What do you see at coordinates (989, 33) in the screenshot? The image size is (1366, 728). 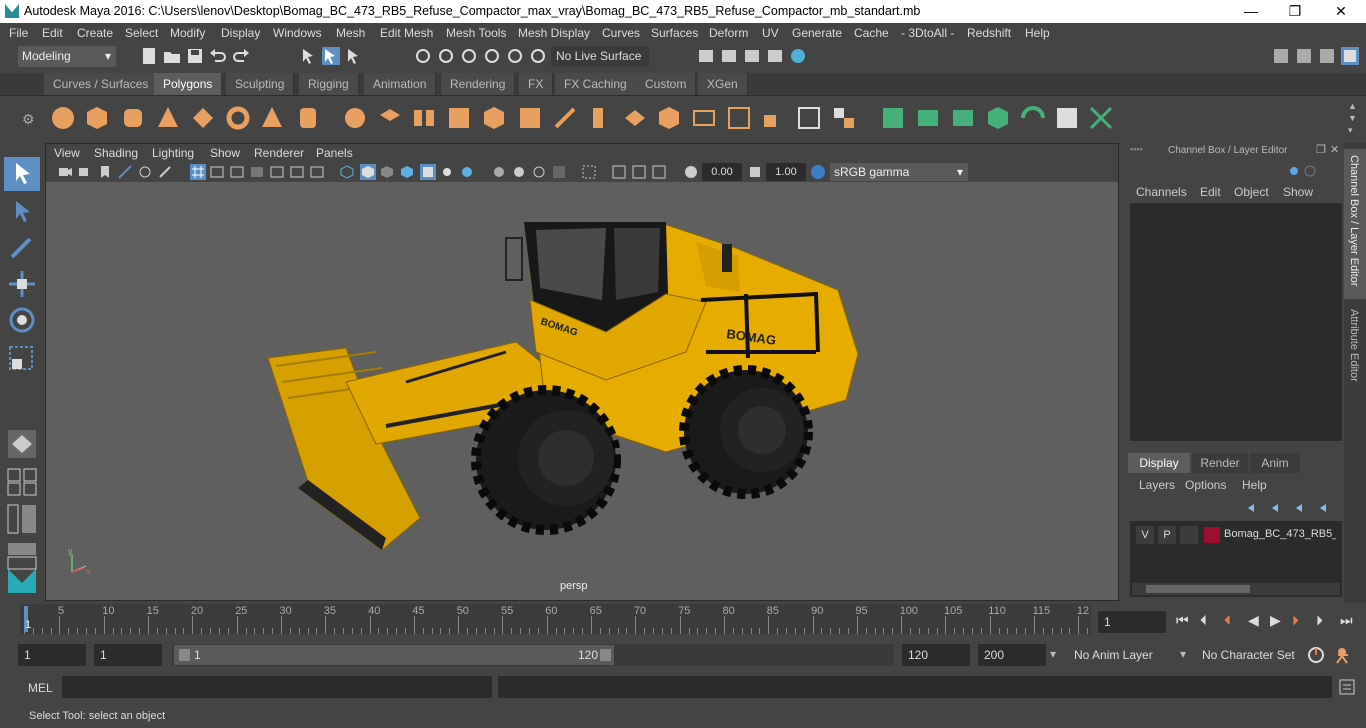 I see `menu-redshift: Redshift` at bounding box center [989, 33].